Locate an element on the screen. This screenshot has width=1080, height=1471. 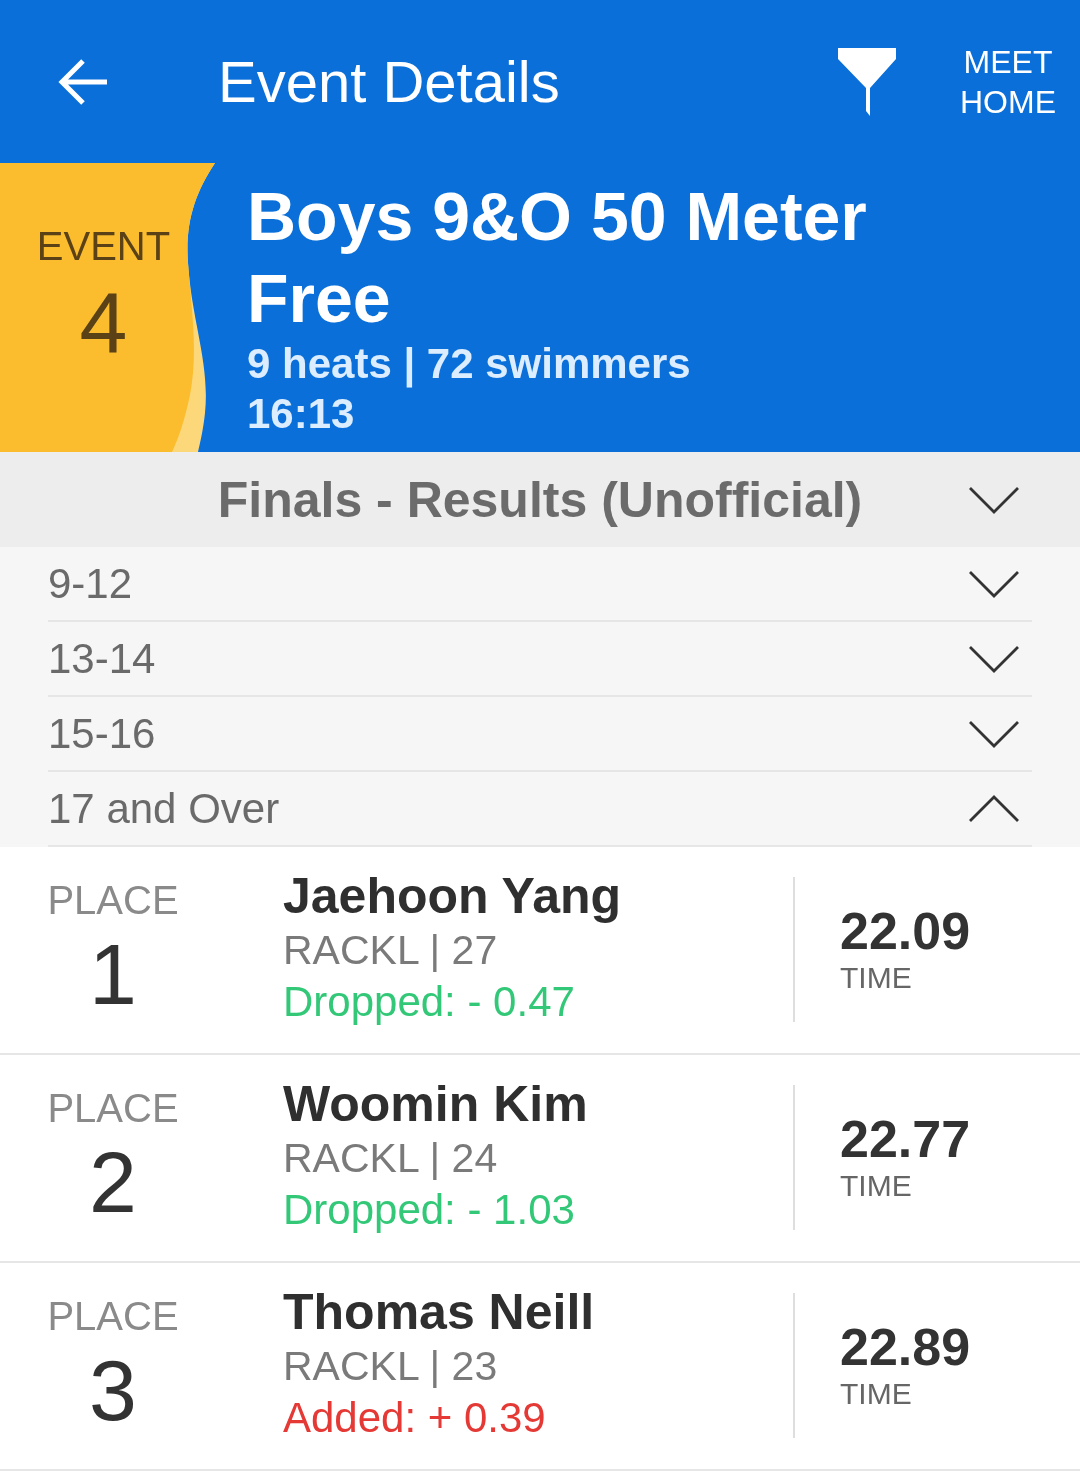
place-number: 1 is located at coordinates (113, 974).